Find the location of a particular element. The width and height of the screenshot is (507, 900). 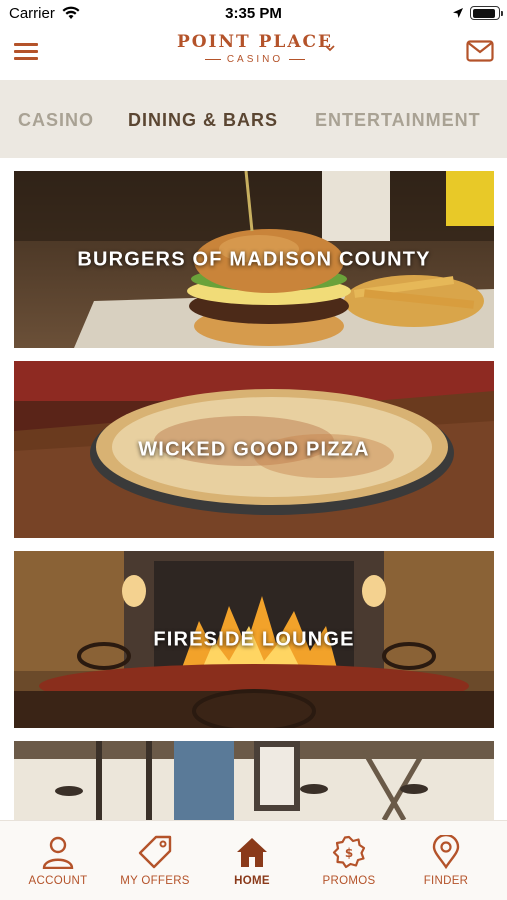

tab-label: MY OFFERS is located at coordinates (155, 881).